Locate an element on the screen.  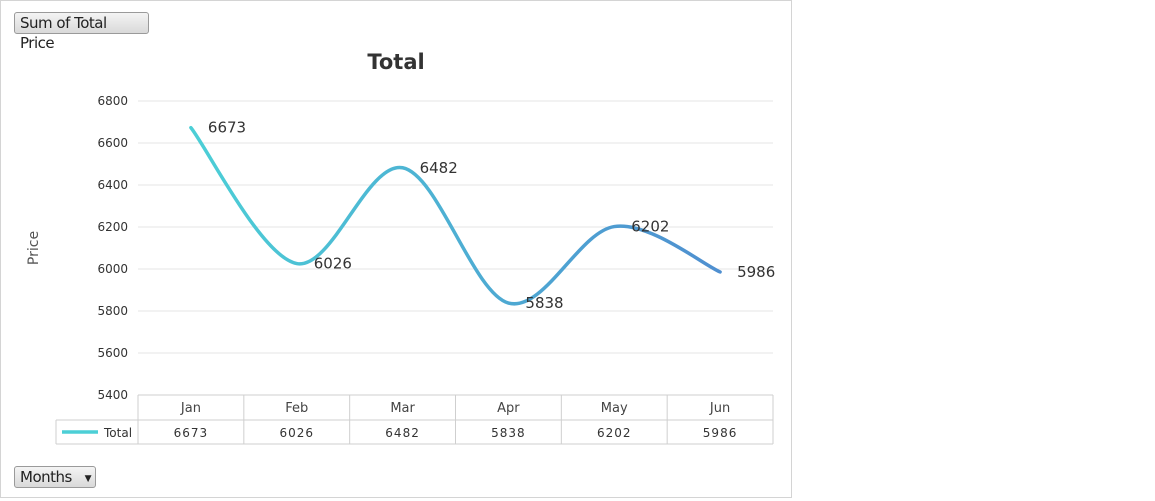
data-label: 6673 is located at coordinates (227, 128).